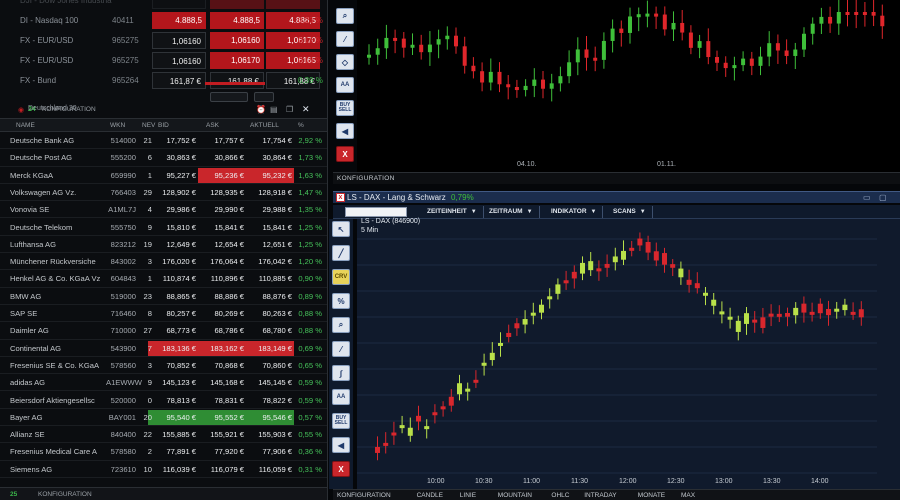 This screenshot has height=500, width=900. Describe the element at coordinates (179, 435) in the screenshot. I see `stock-bid: 155,885 €` at that location.